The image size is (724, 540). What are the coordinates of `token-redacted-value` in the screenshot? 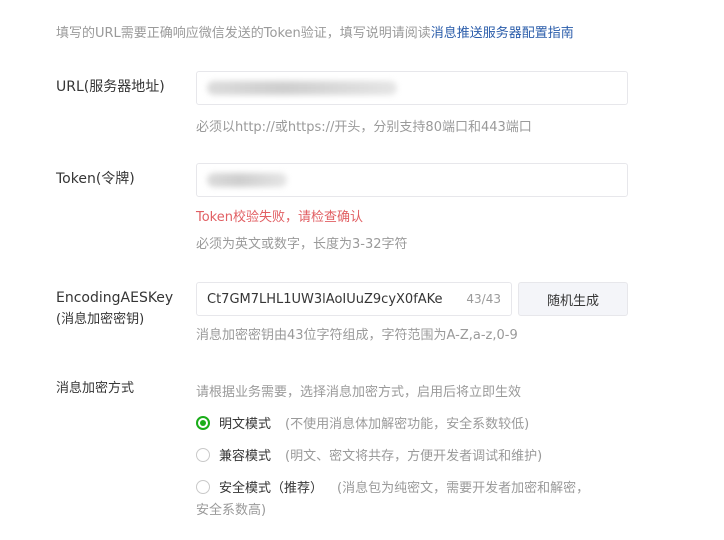 It's located at (247, 180).